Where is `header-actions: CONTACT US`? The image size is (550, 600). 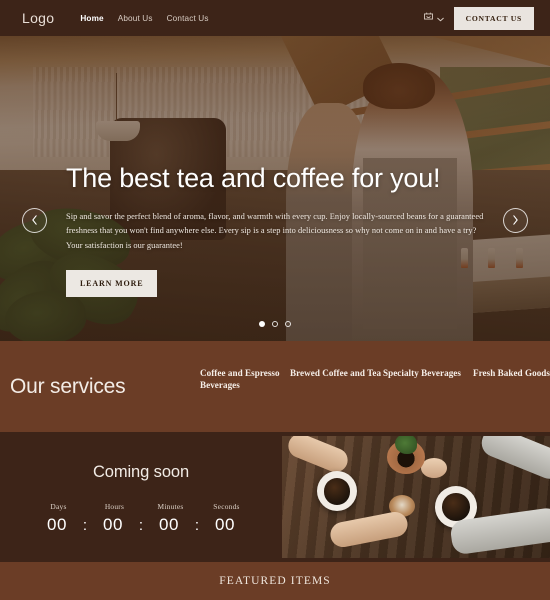
header-actions: CONTACT US is located at coordinates (478, 18).